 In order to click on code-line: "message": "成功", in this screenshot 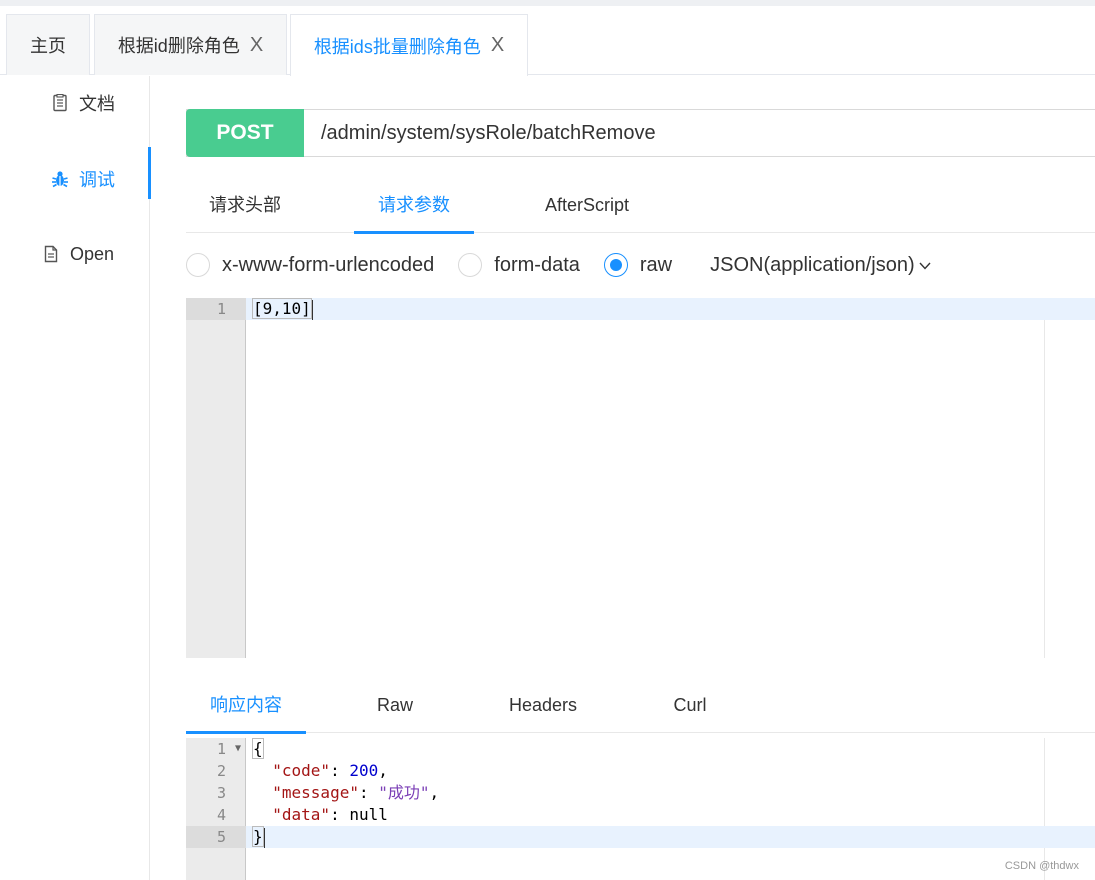, I will do `click(356, 792)`.